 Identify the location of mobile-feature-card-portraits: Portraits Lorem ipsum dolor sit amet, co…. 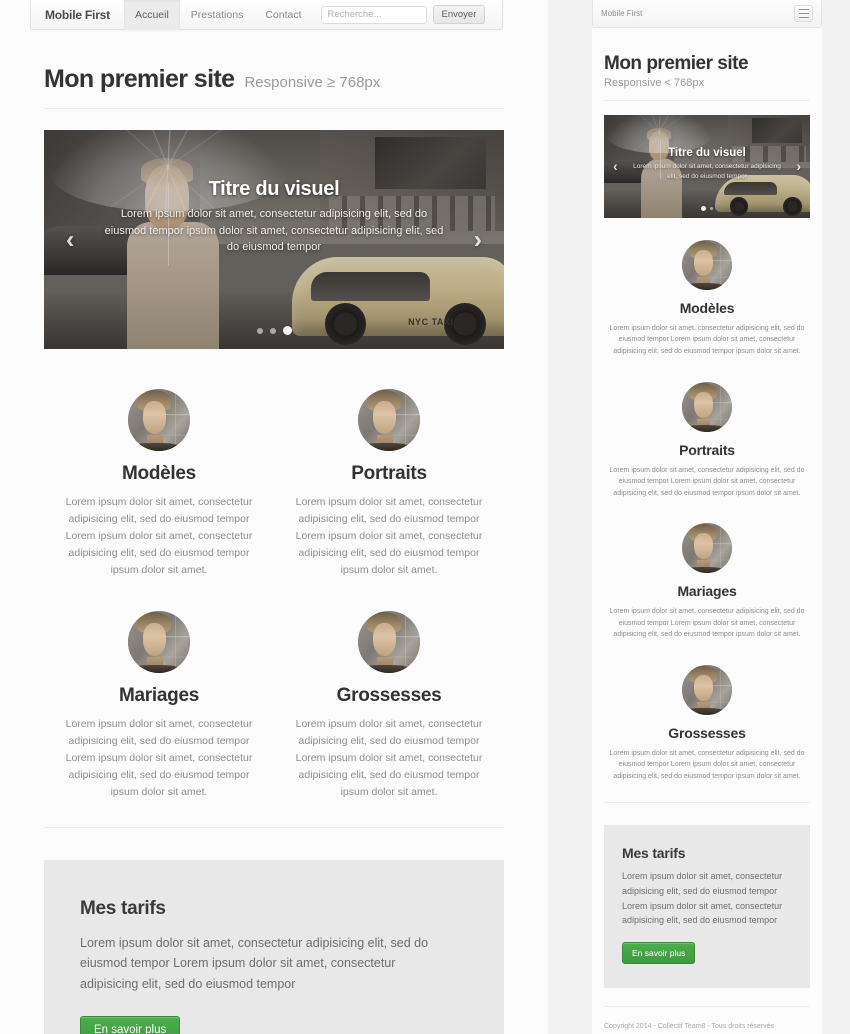
(707, 440).